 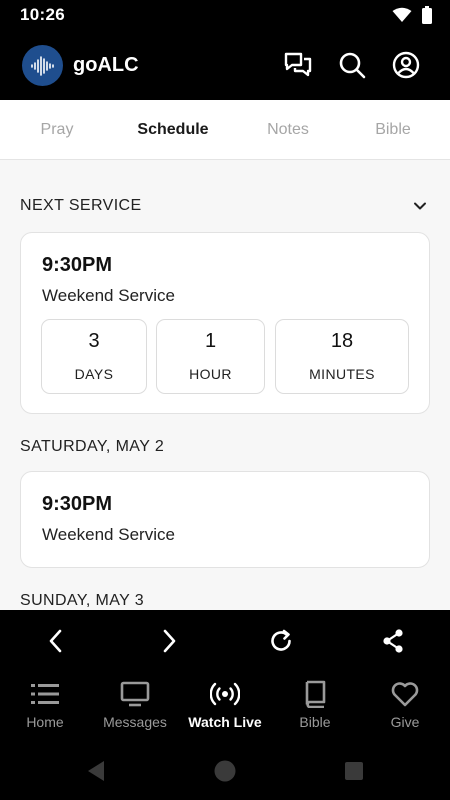 I want to click on nav-label: Give, so click(x=405, y=722).